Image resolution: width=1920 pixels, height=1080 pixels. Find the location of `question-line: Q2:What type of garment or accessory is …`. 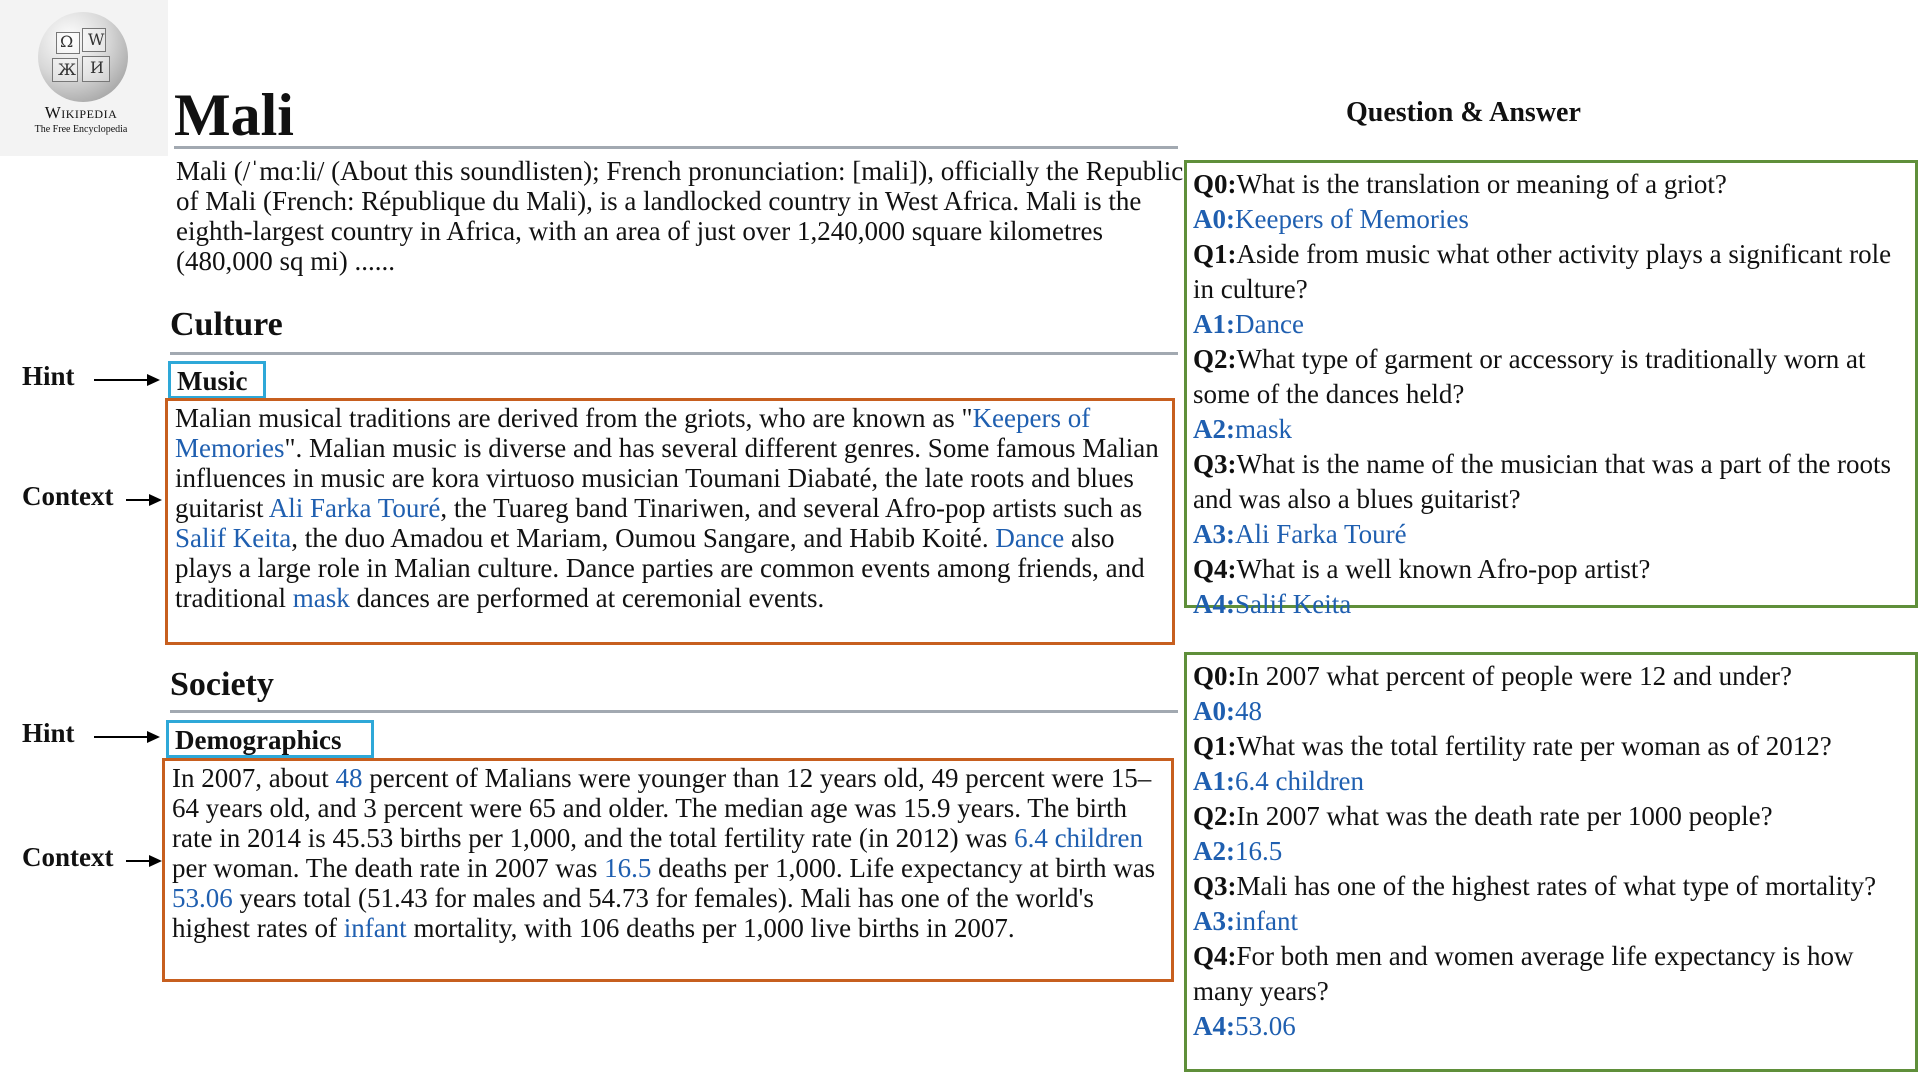

question-line: Q2:What type of garment or accessory is … is located at coordinates (1551, 377).